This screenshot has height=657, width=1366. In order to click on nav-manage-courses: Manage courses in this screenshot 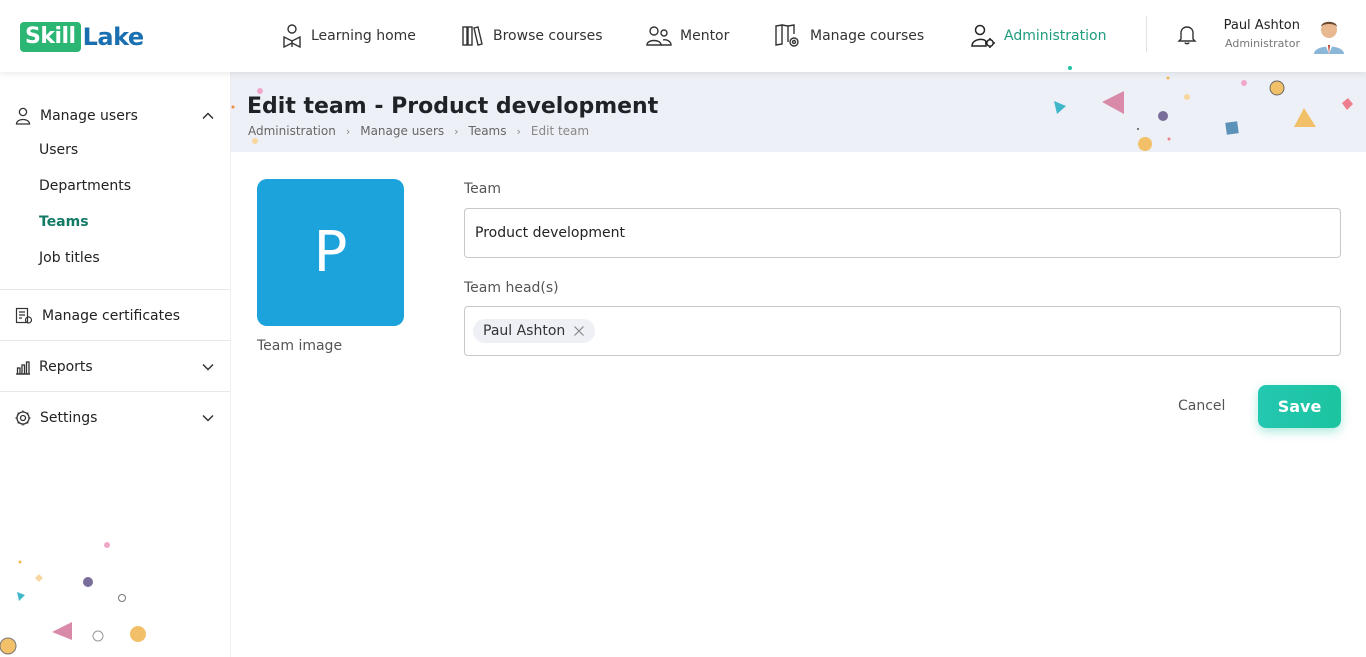, I will do `click(849, 36)`.